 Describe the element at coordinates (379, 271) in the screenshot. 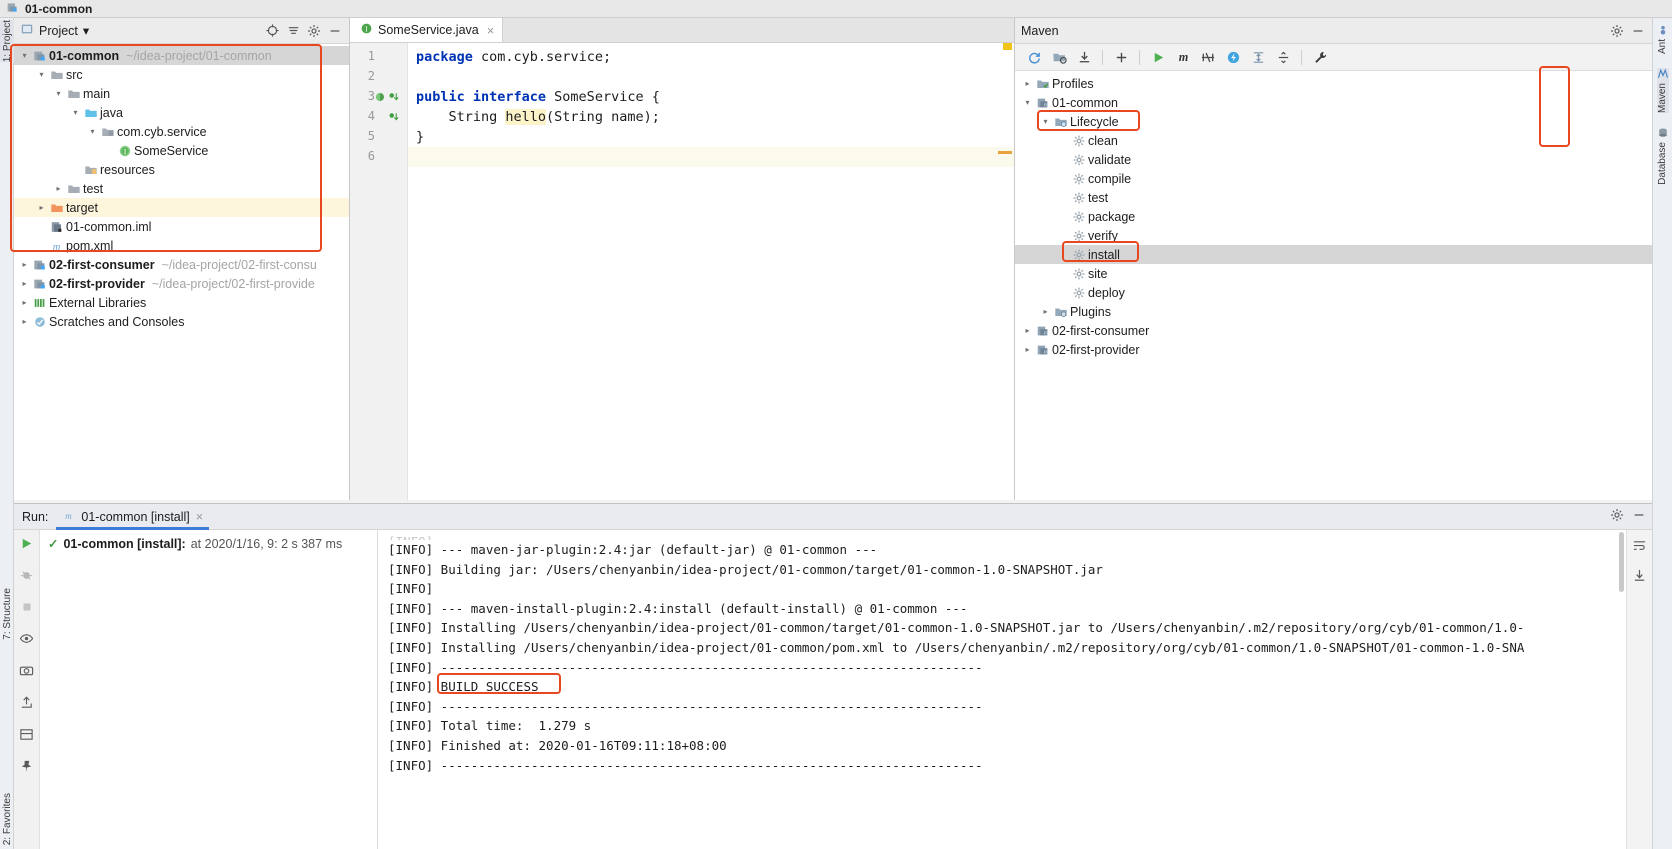

I see `editor-gutter: 1 2 3 4 5 6` at that location.